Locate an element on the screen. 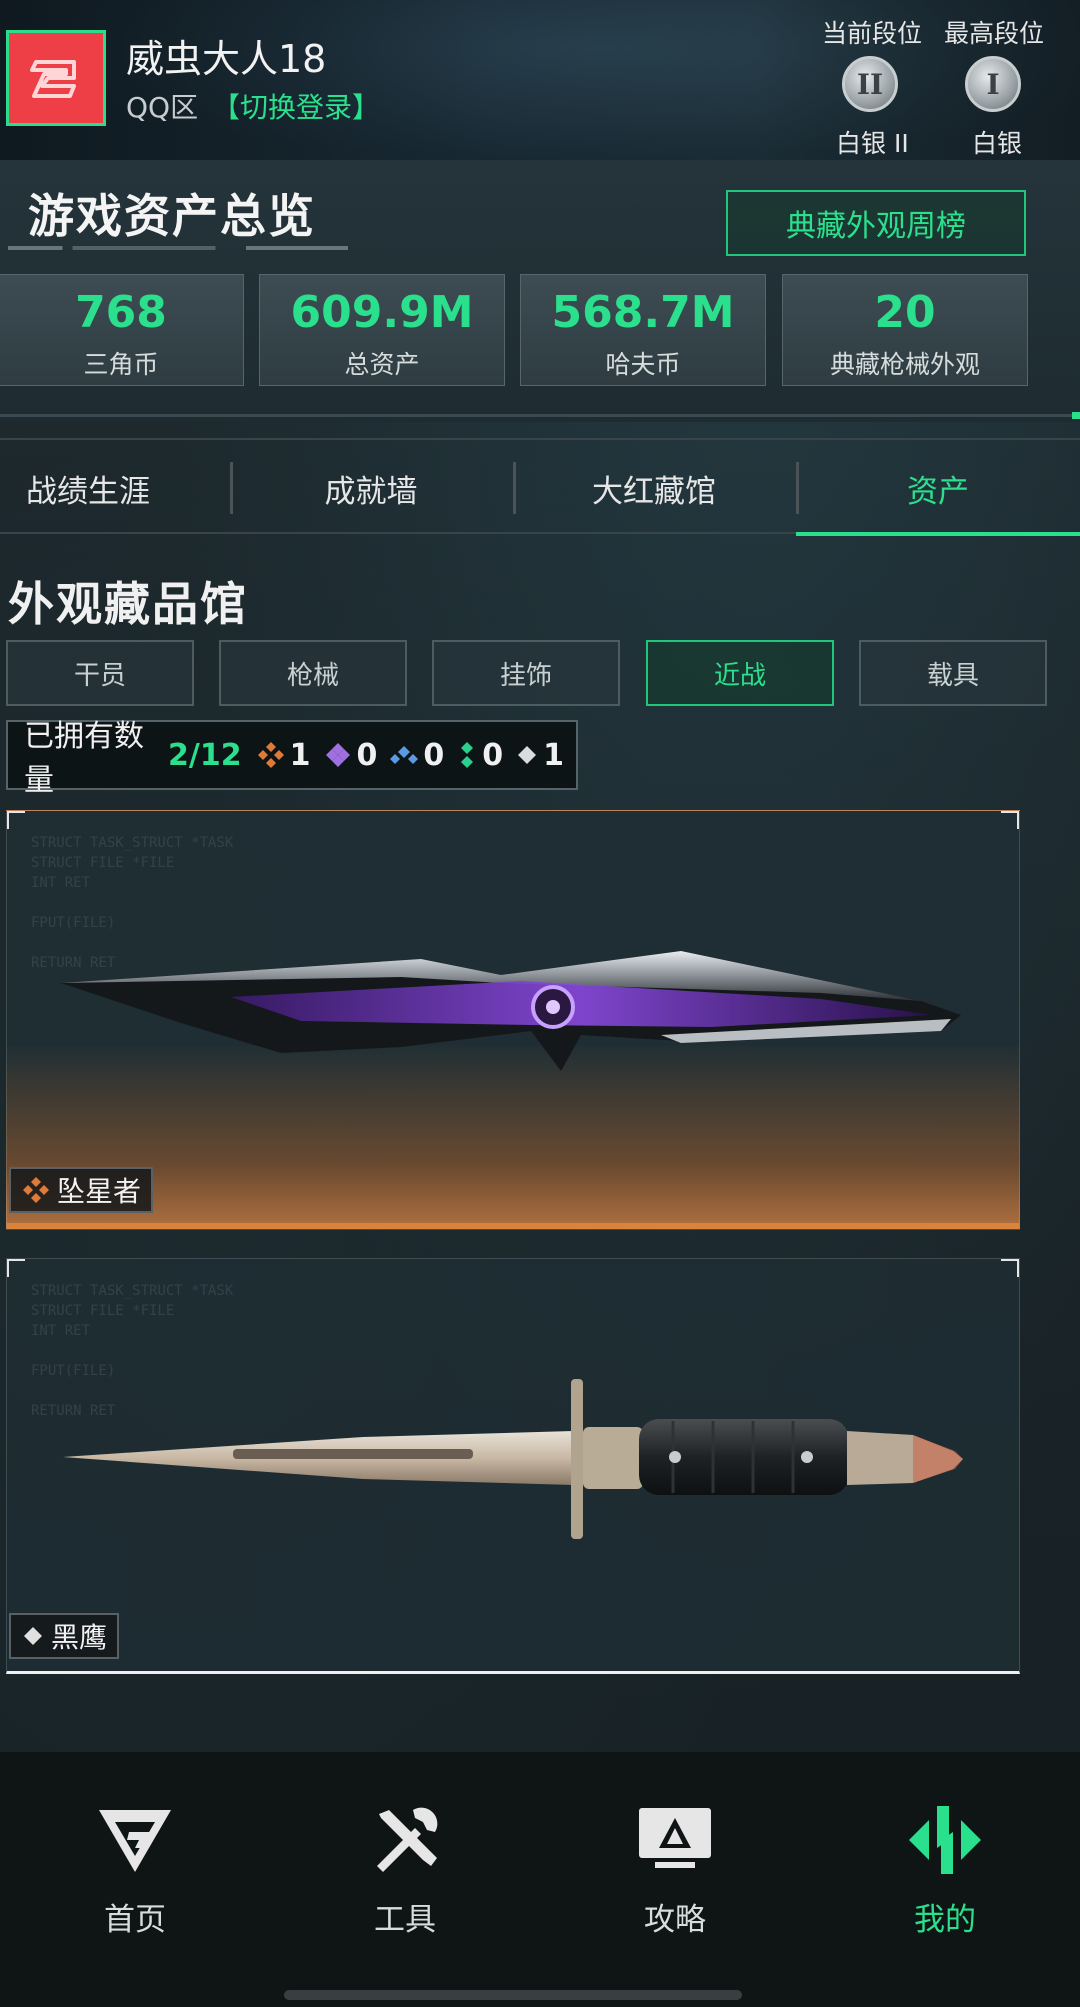  item-name: 坠星者 is located at coordinates (99, 1191).